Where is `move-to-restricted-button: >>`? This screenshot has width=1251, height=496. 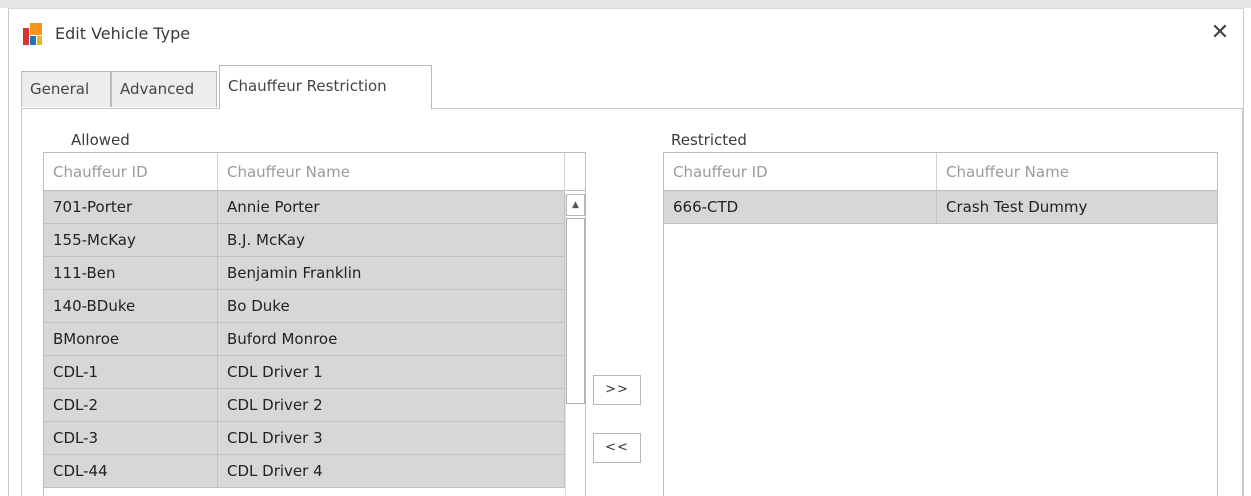
move-to-restricted-button: >> is located at coordinates (617, 390).